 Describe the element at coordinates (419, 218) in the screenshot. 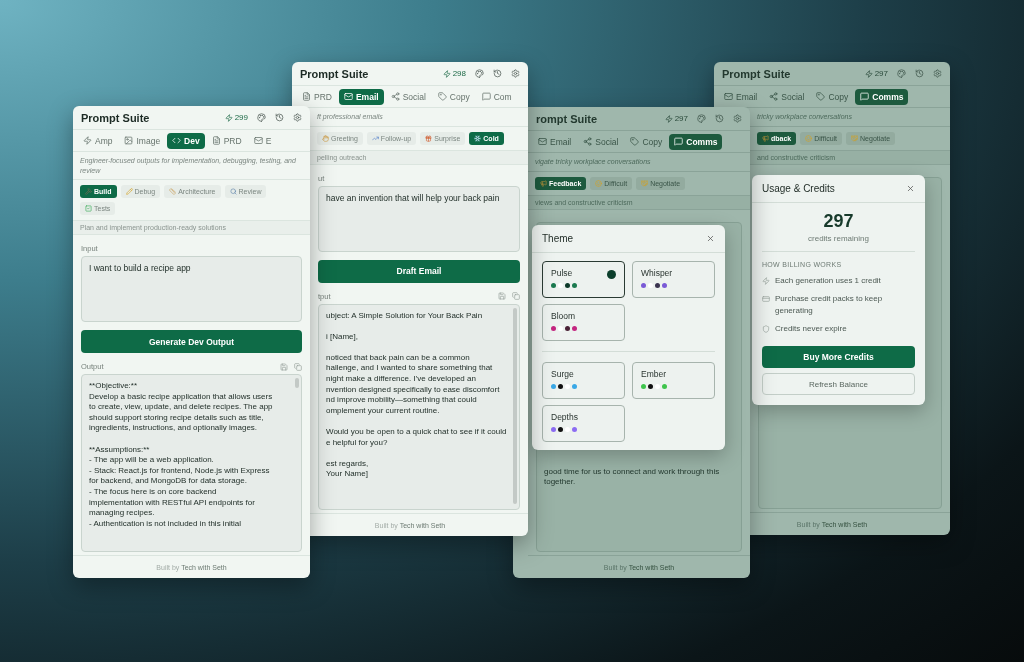

I see `input-field: have an invention that will help your back pain` at that location.